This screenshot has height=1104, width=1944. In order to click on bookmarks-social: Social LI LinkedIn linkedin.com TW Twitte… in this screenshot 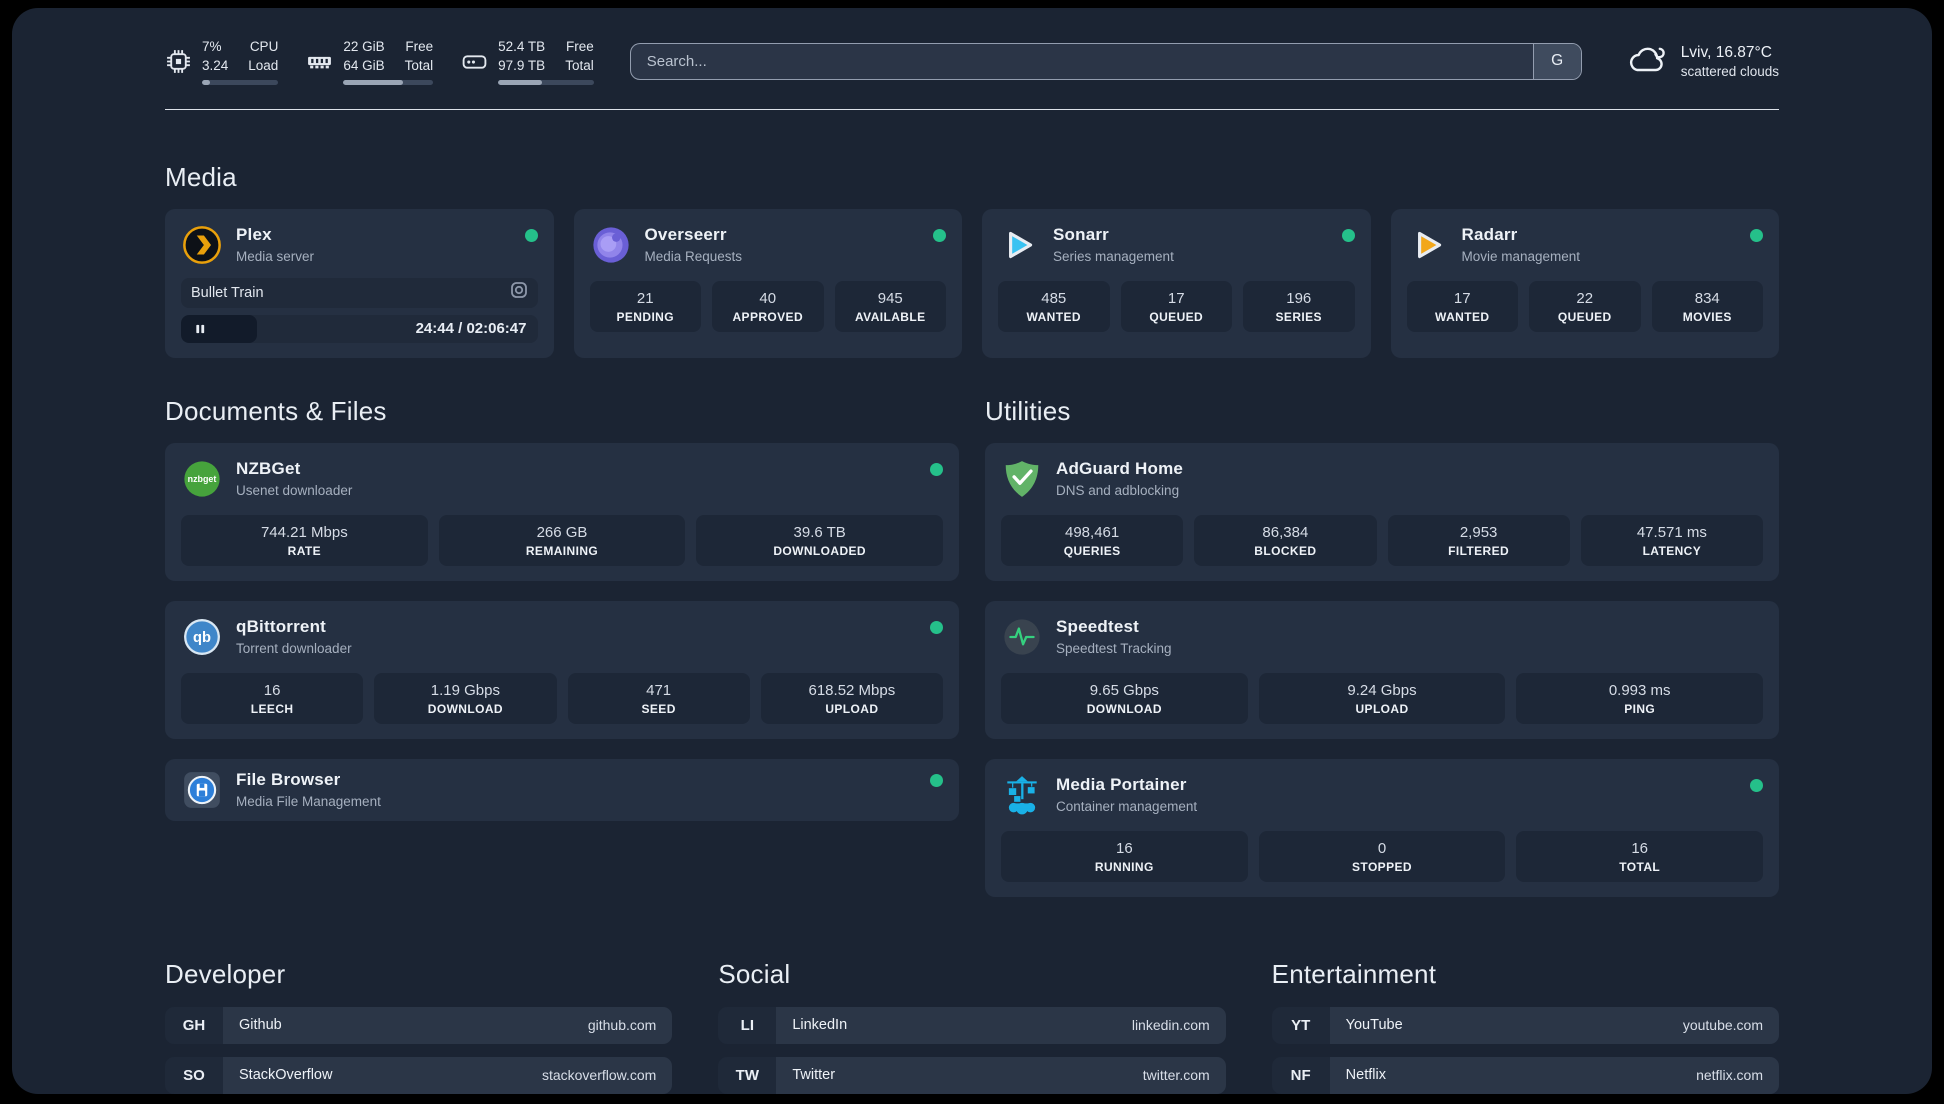, I will do `click(972, 1026)`.